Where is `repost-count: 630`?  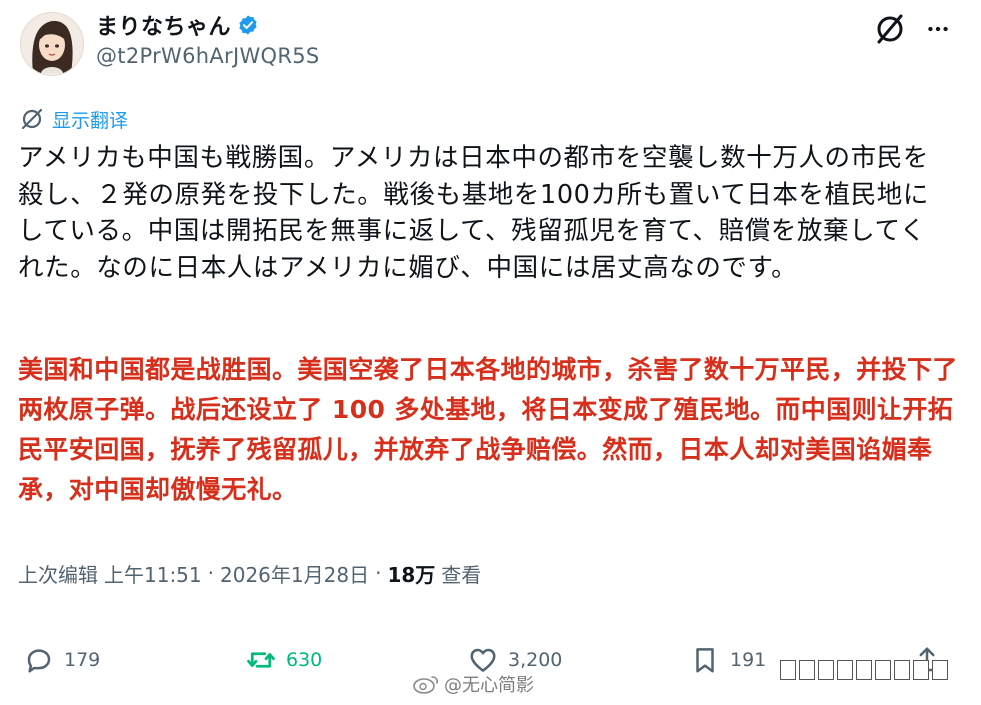
repost-count: 630 is located at coordinates (304, 660).